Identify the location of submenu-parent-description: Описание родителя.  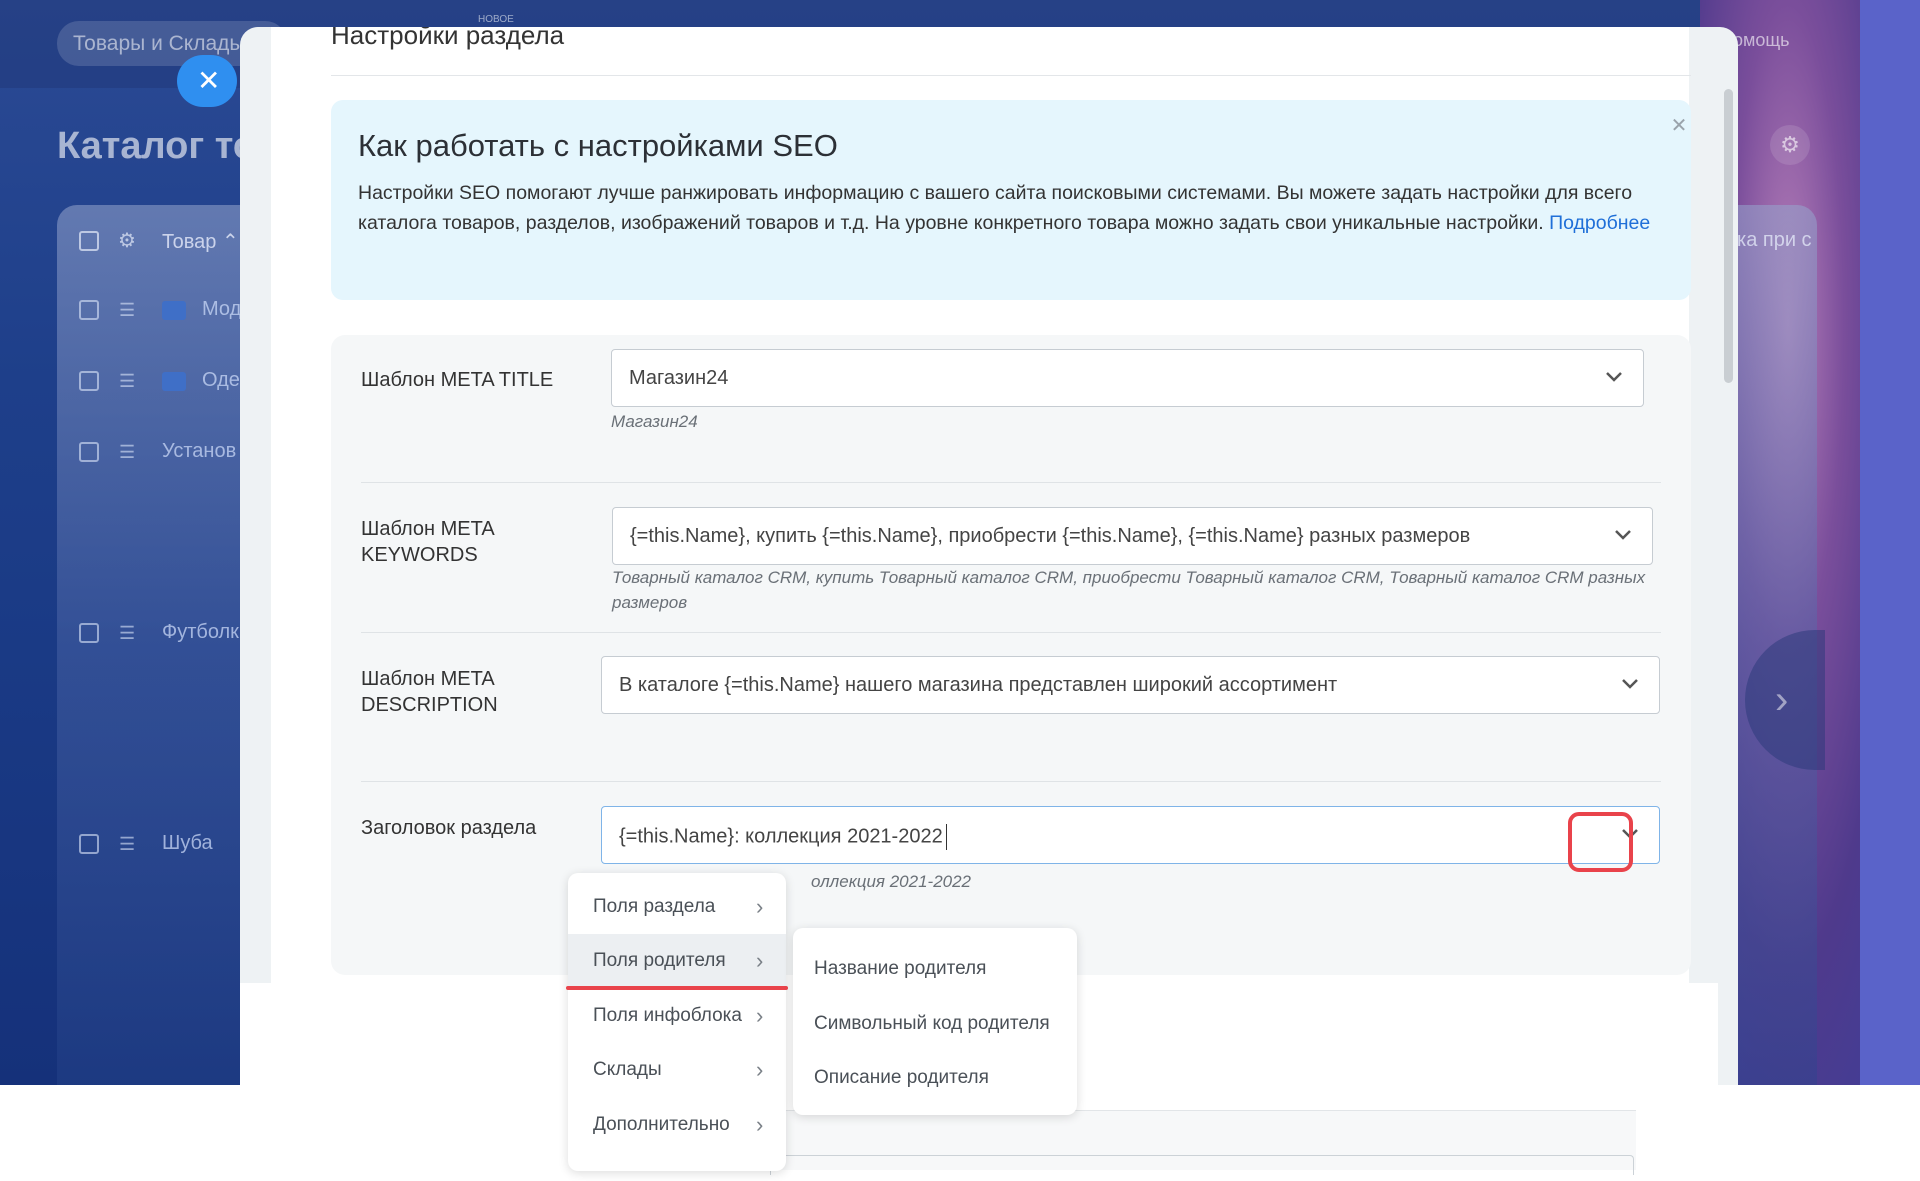
(901, 1078).